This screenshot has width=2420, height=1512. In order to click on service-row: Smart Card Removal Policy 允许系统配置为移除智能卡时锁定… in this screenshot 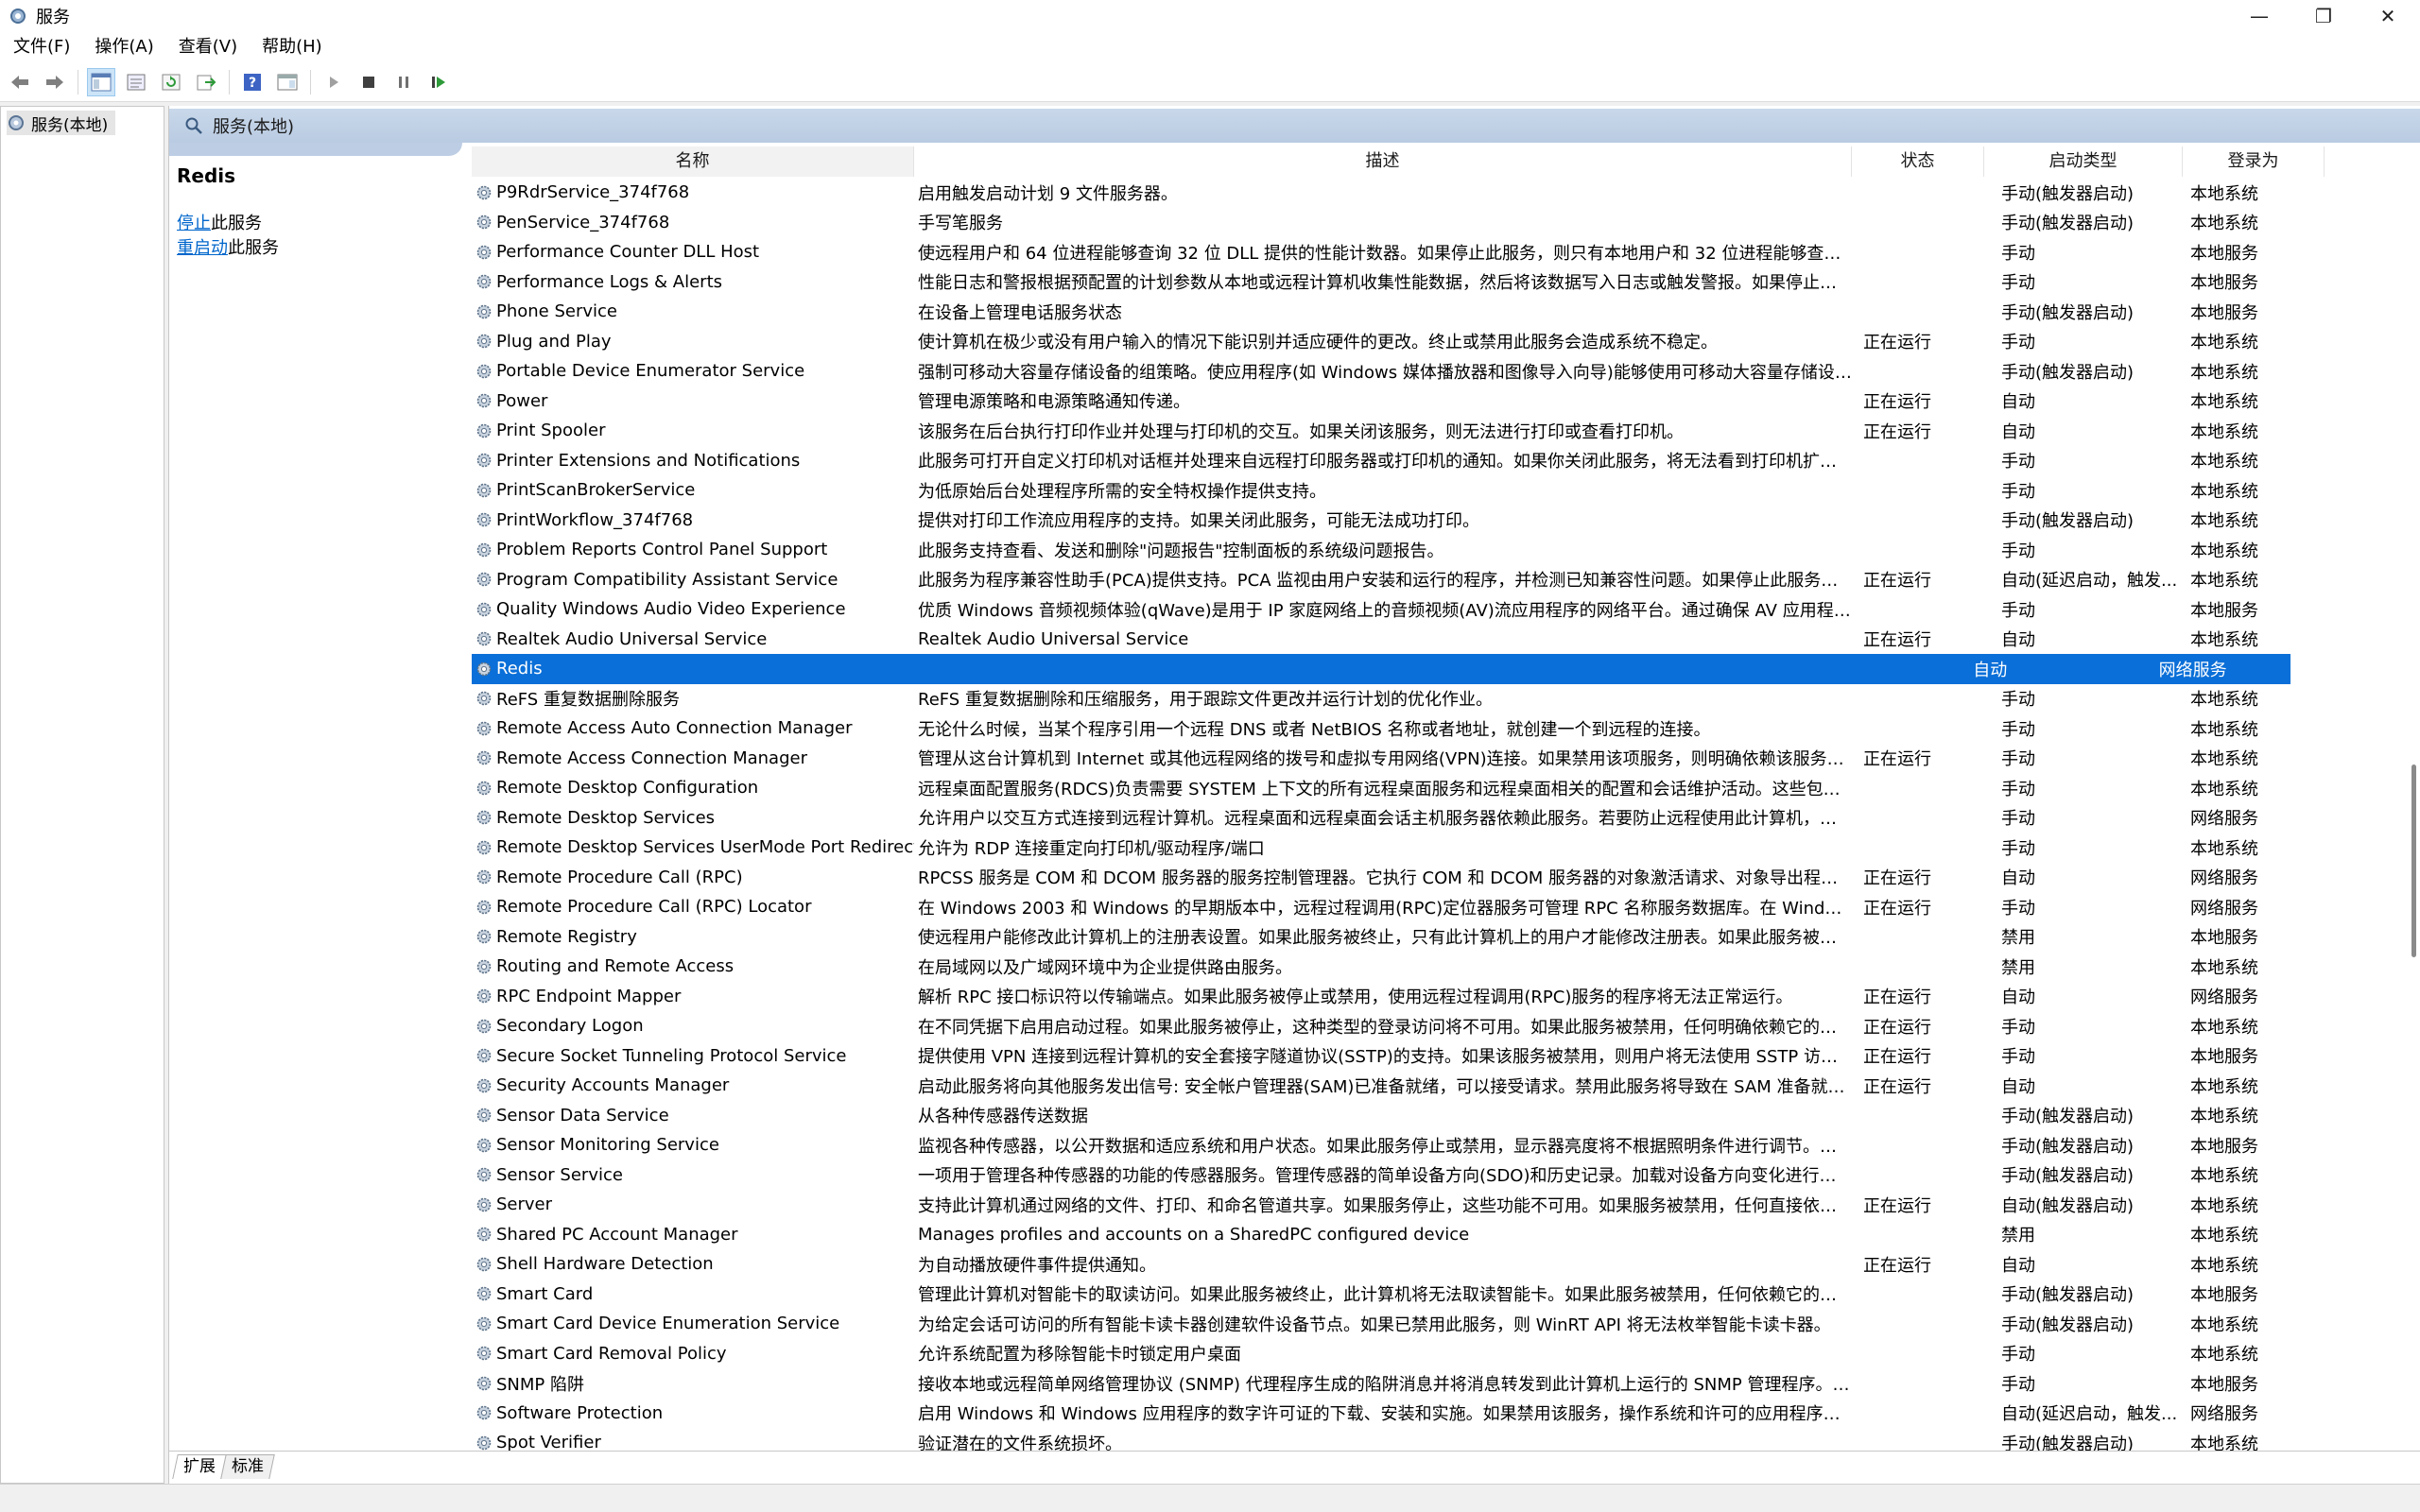, I will do `click(1446, 1354)`.